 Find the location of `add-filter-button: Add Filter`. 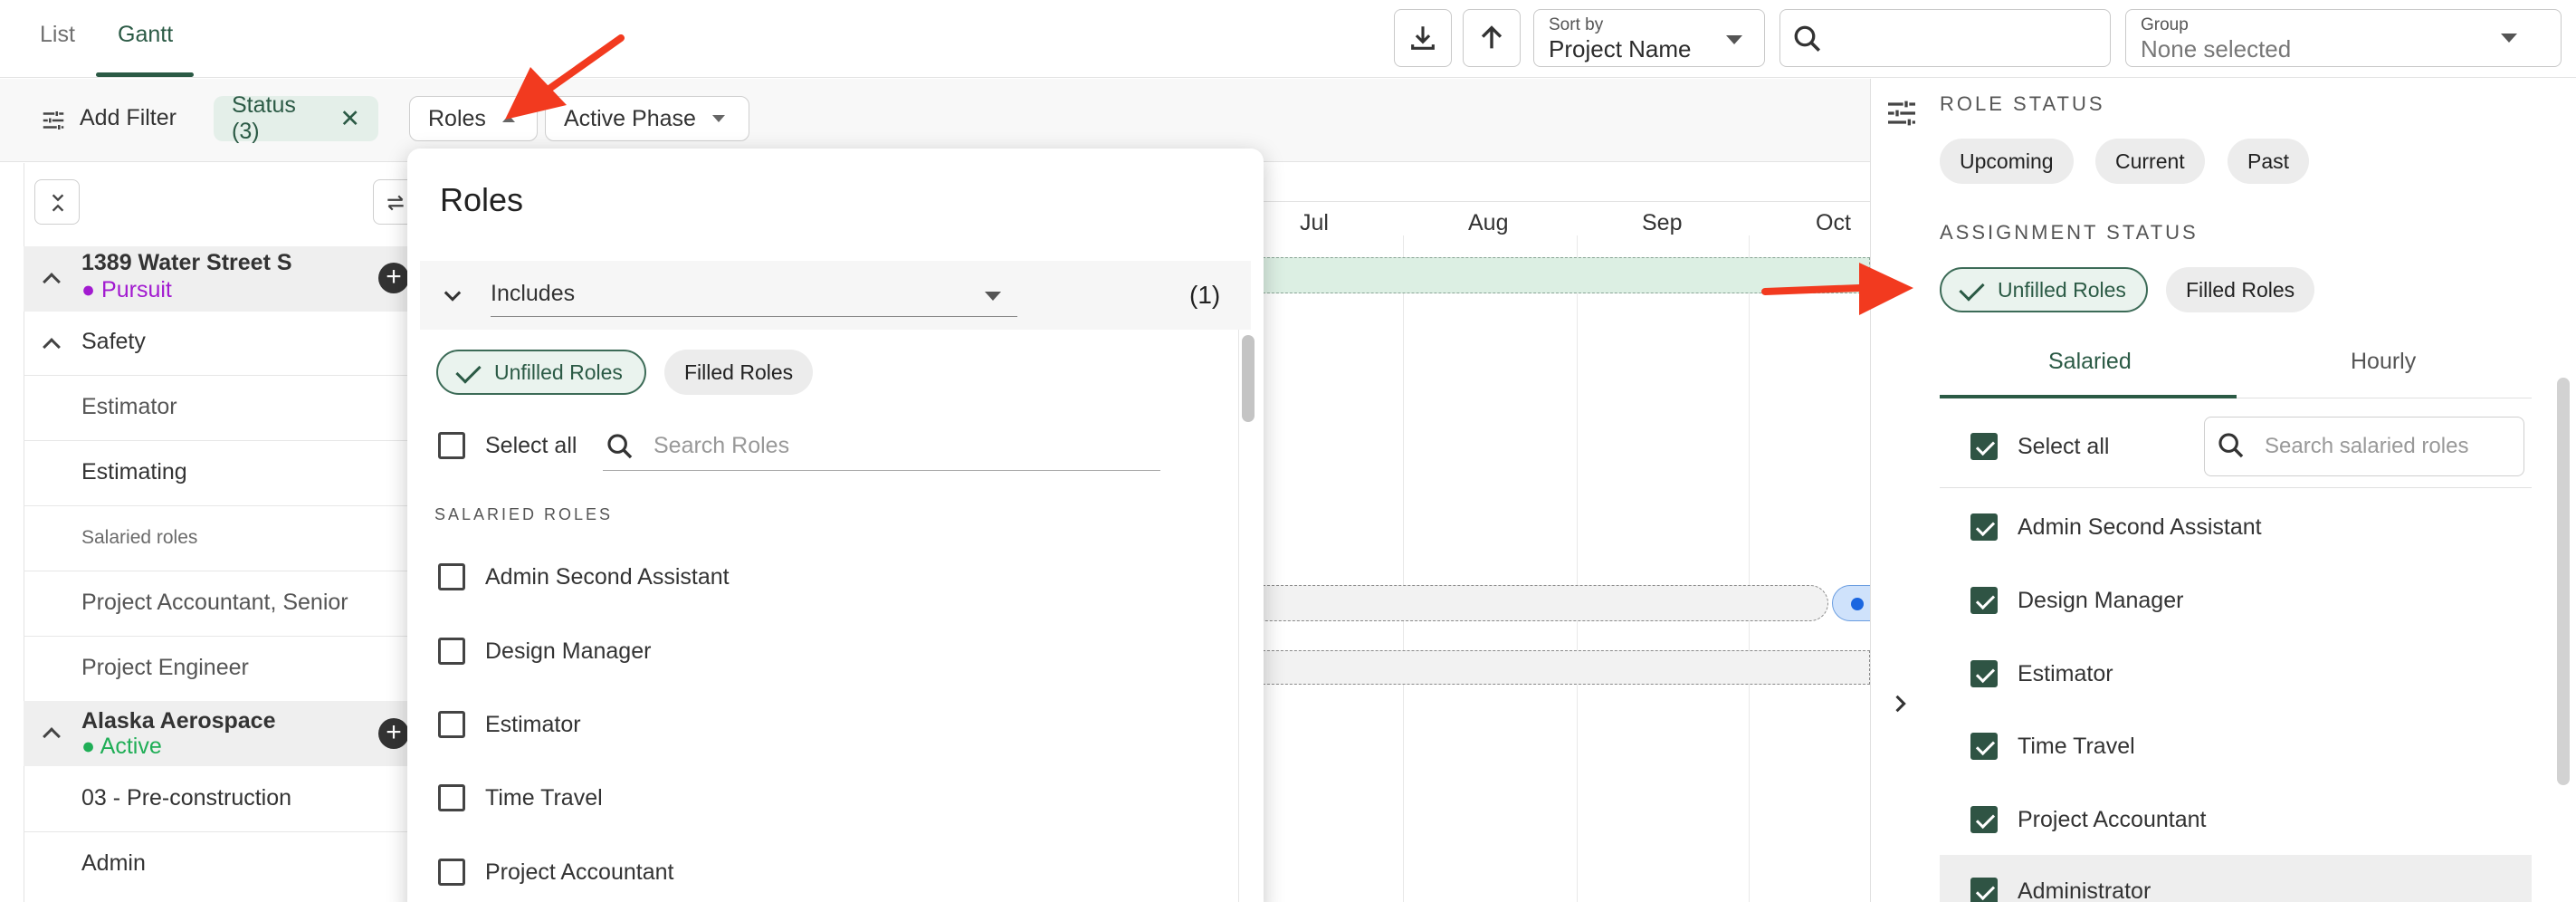

add-filter-button: Add Filter is located at coordinates (130, 121).